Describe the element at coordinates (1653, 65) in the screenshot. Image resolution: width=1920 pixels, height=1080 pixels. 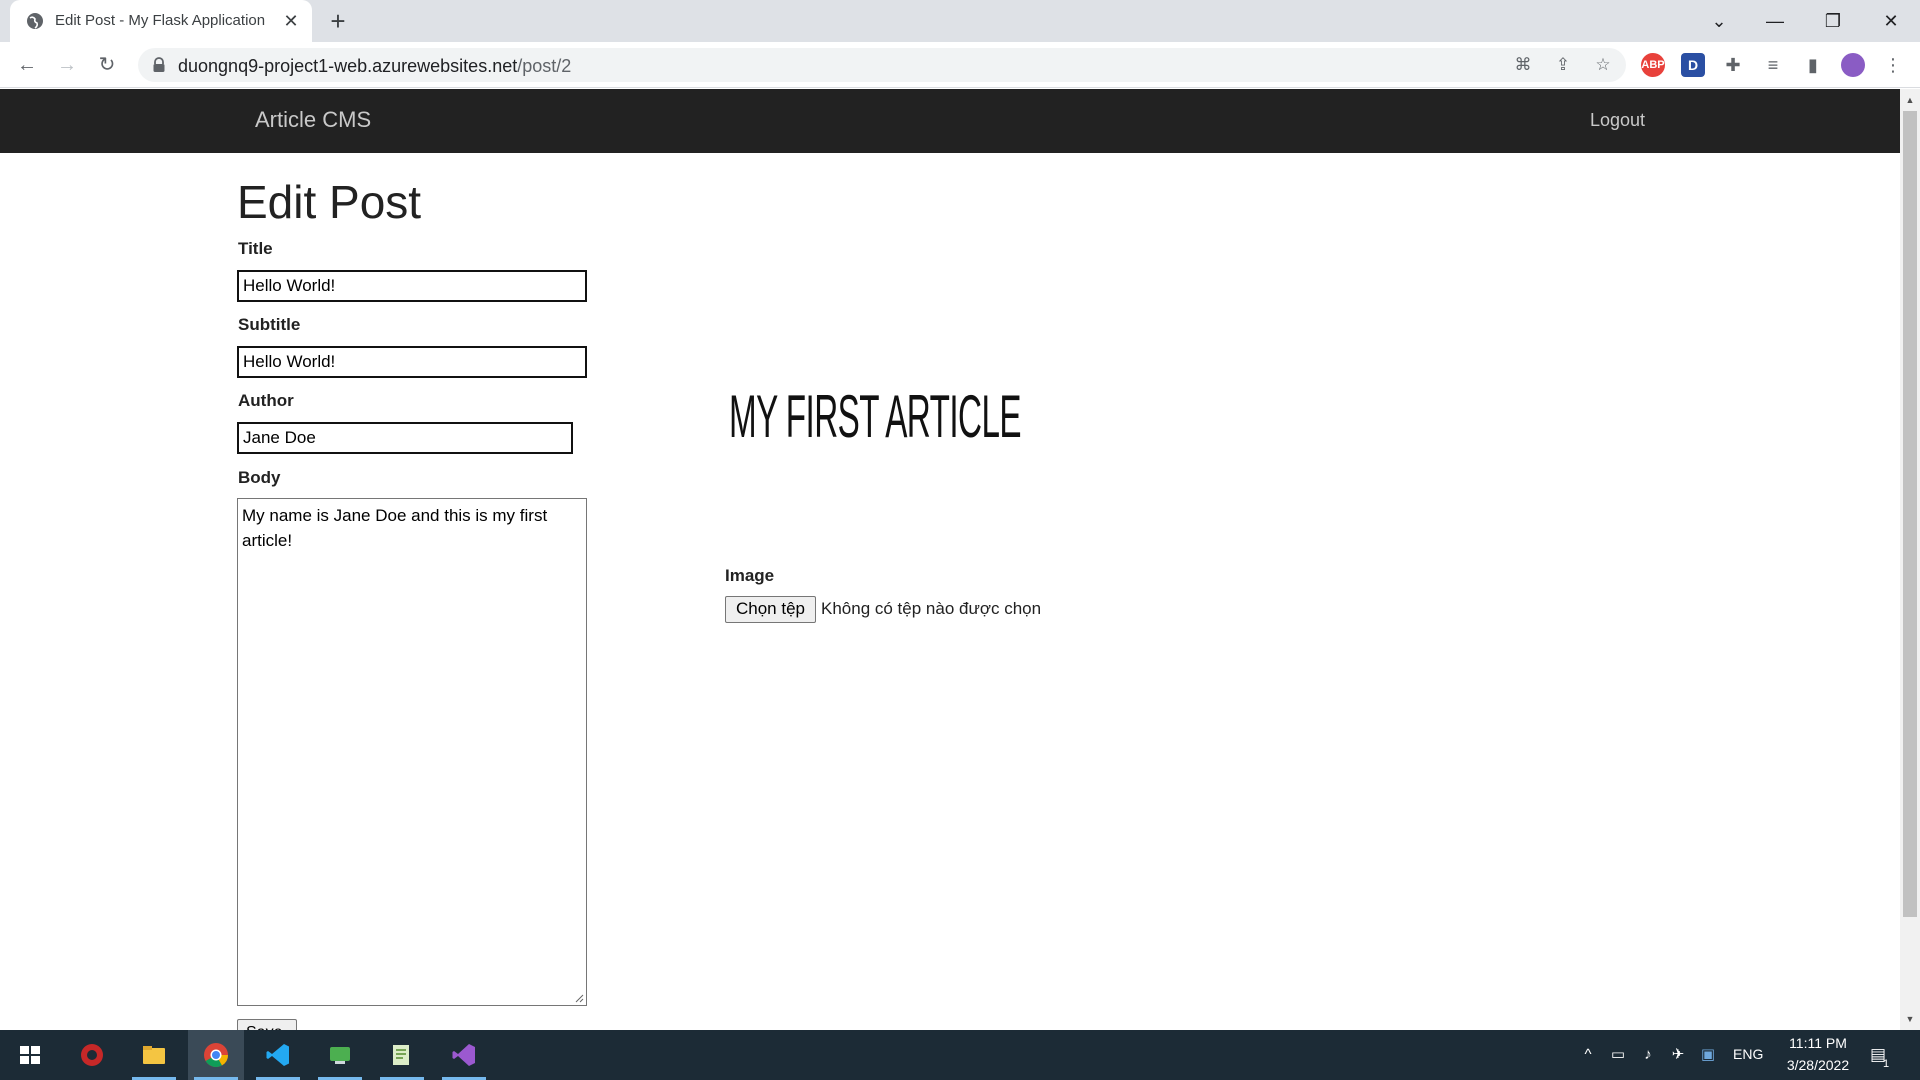
I see `adblock-extension-icon: ABP` at that location.